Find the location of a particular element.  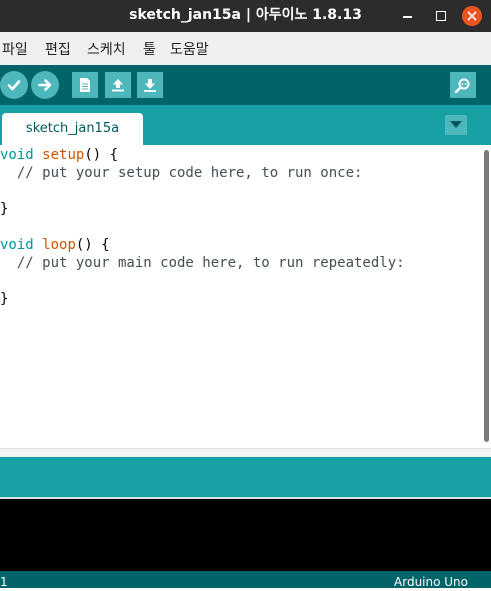

serial-monitor-icon is located at coordinates (462, 85).